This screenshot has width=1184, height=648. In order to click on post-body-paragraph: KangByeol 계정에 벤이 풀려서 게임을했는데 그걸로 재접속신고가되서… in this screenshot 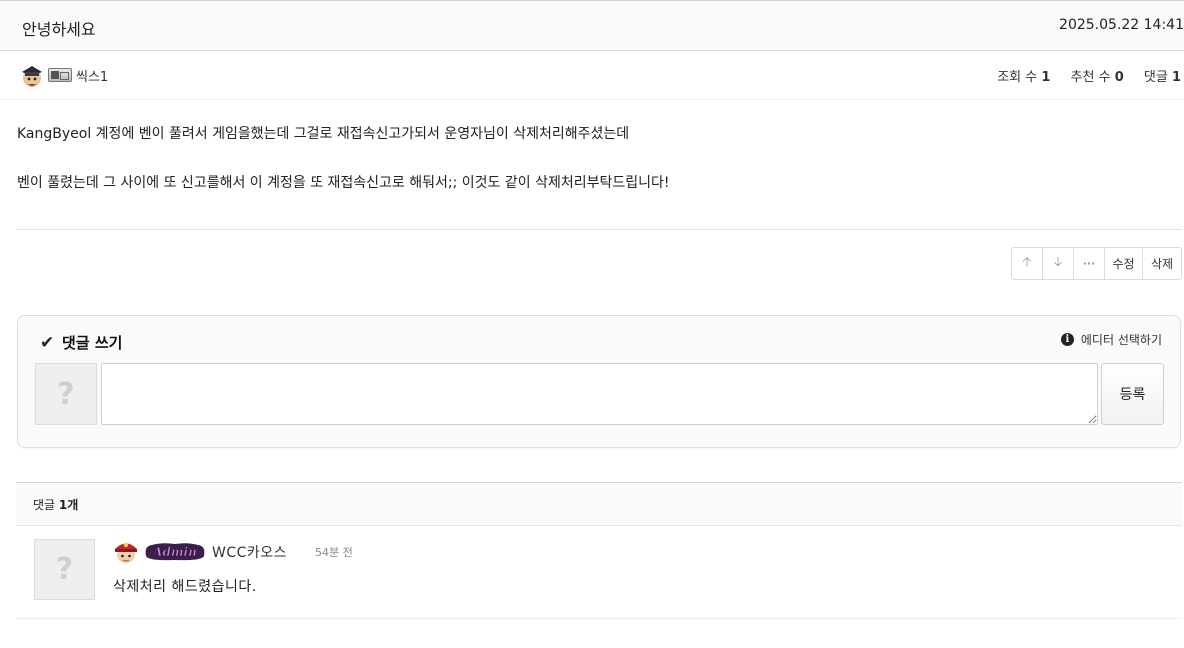, I will do `click(323, 134)`.